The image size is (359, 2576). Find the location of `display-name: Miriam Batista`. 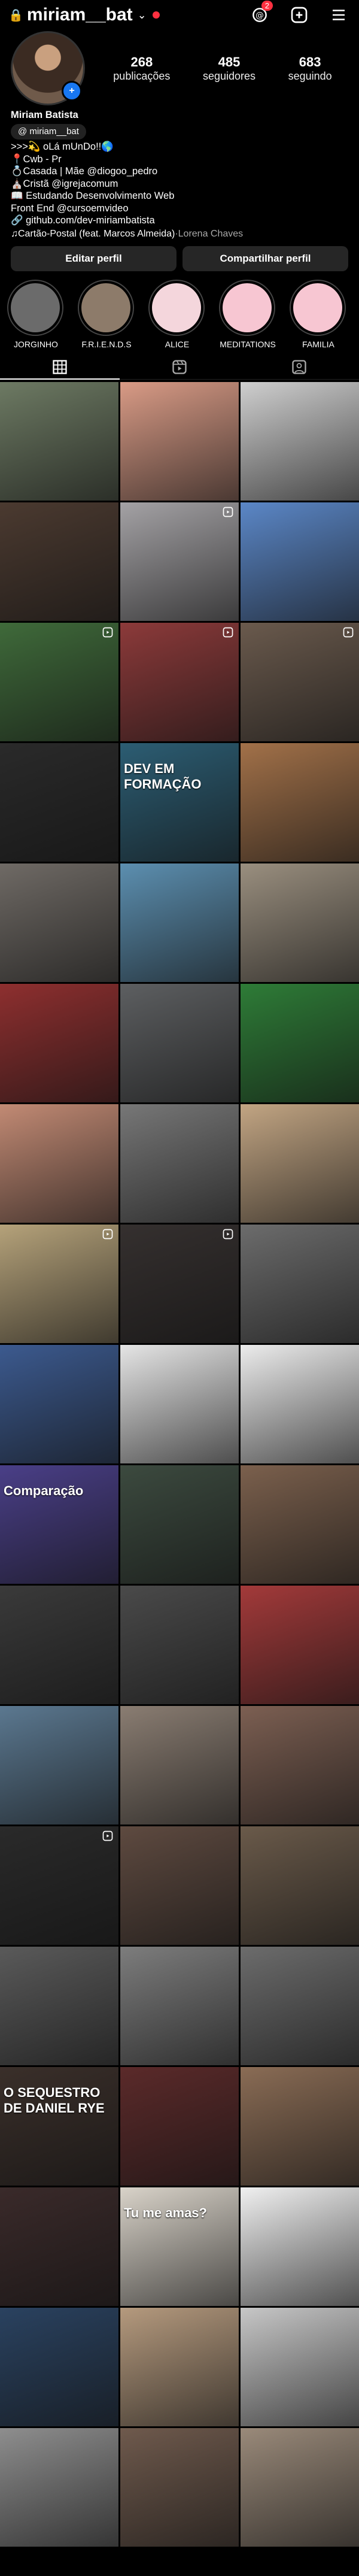

display-name: Miriam Batista is located at coordinates (45, 115).